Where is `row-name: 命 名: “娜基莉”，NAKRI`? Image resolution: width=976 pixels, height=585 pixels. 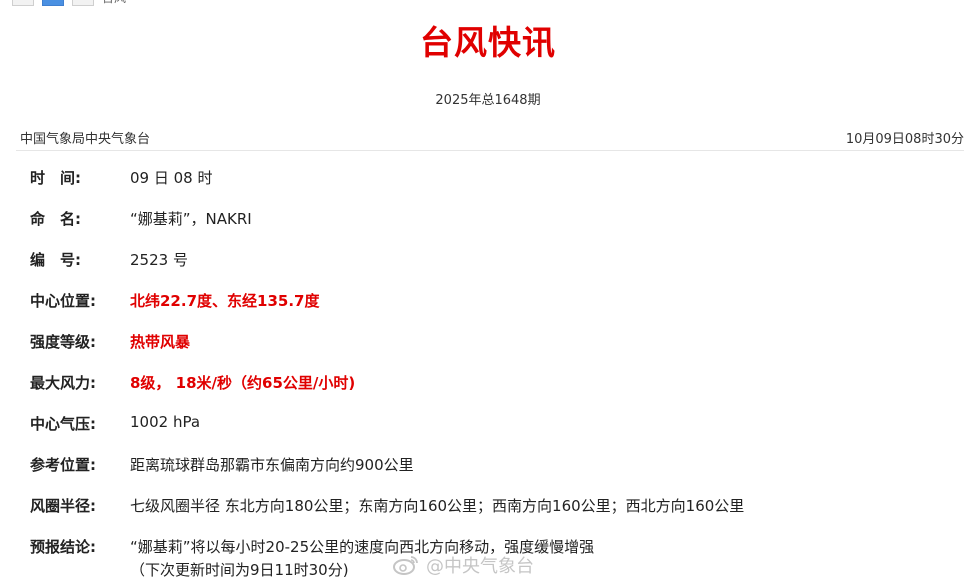 row-name: 命 名: “娜基莉”，NAKRI is located at coordinates (495, 228).